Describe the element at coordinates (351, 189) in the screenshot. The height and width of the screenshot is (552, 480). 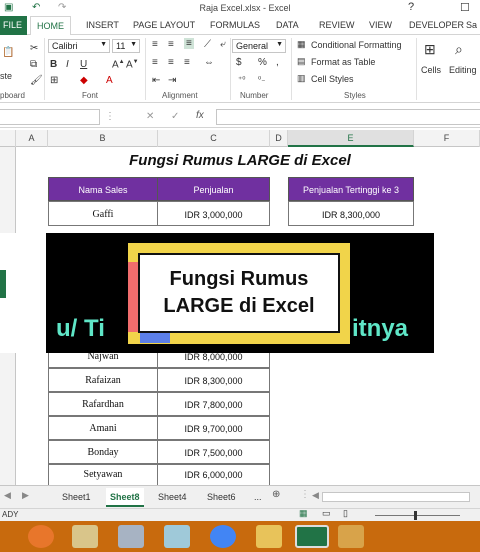
I see `header-penjualan-tertinggi: Penjualan Tertinggi ke 3` at that location.